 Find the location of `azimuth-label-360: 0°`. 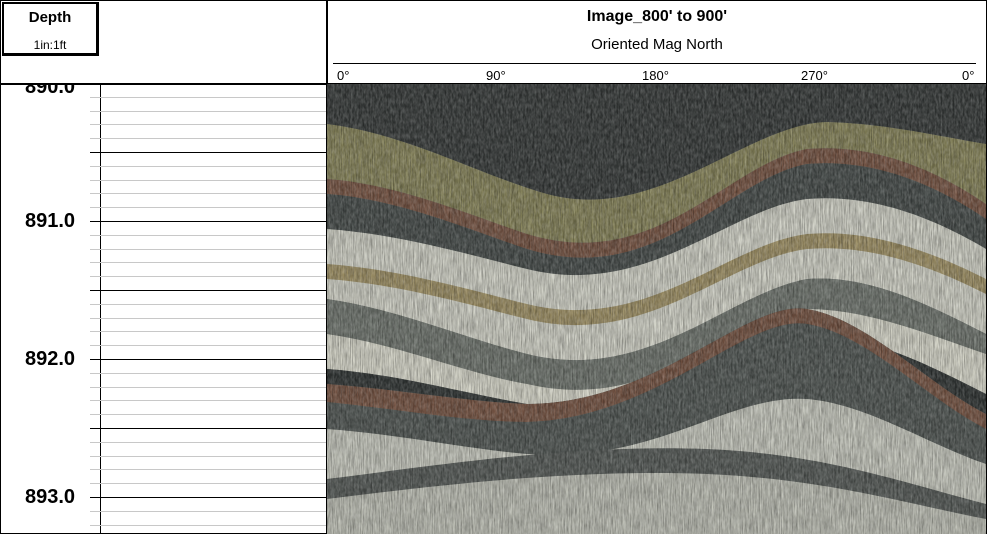

azimuth-label-360: 0° is located at coordinates (968, 75).